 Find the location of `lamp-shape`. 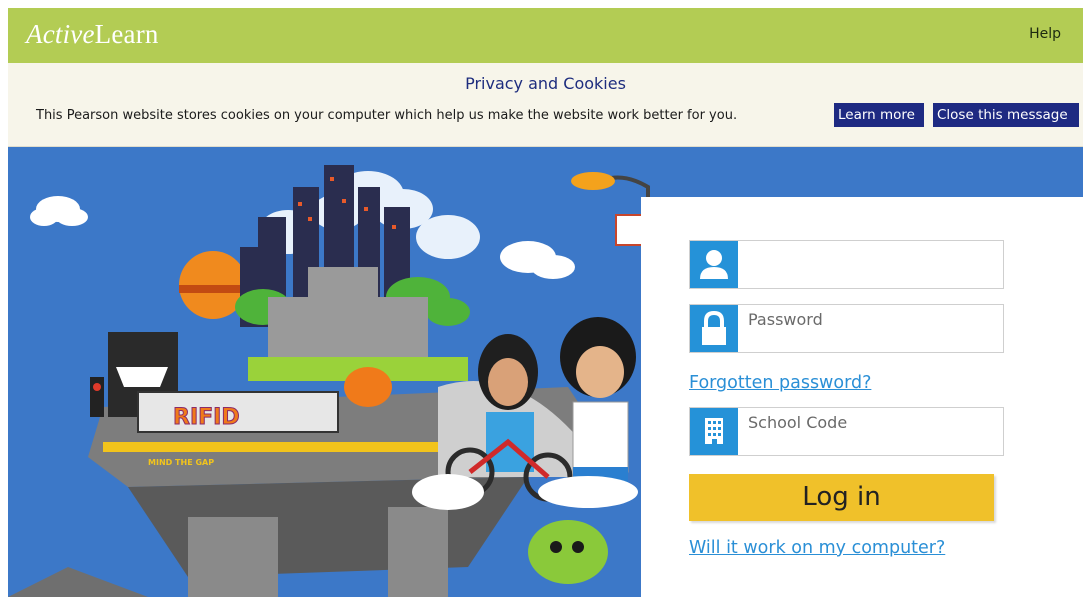

lamp-shape is located at coordinates (593, 181).